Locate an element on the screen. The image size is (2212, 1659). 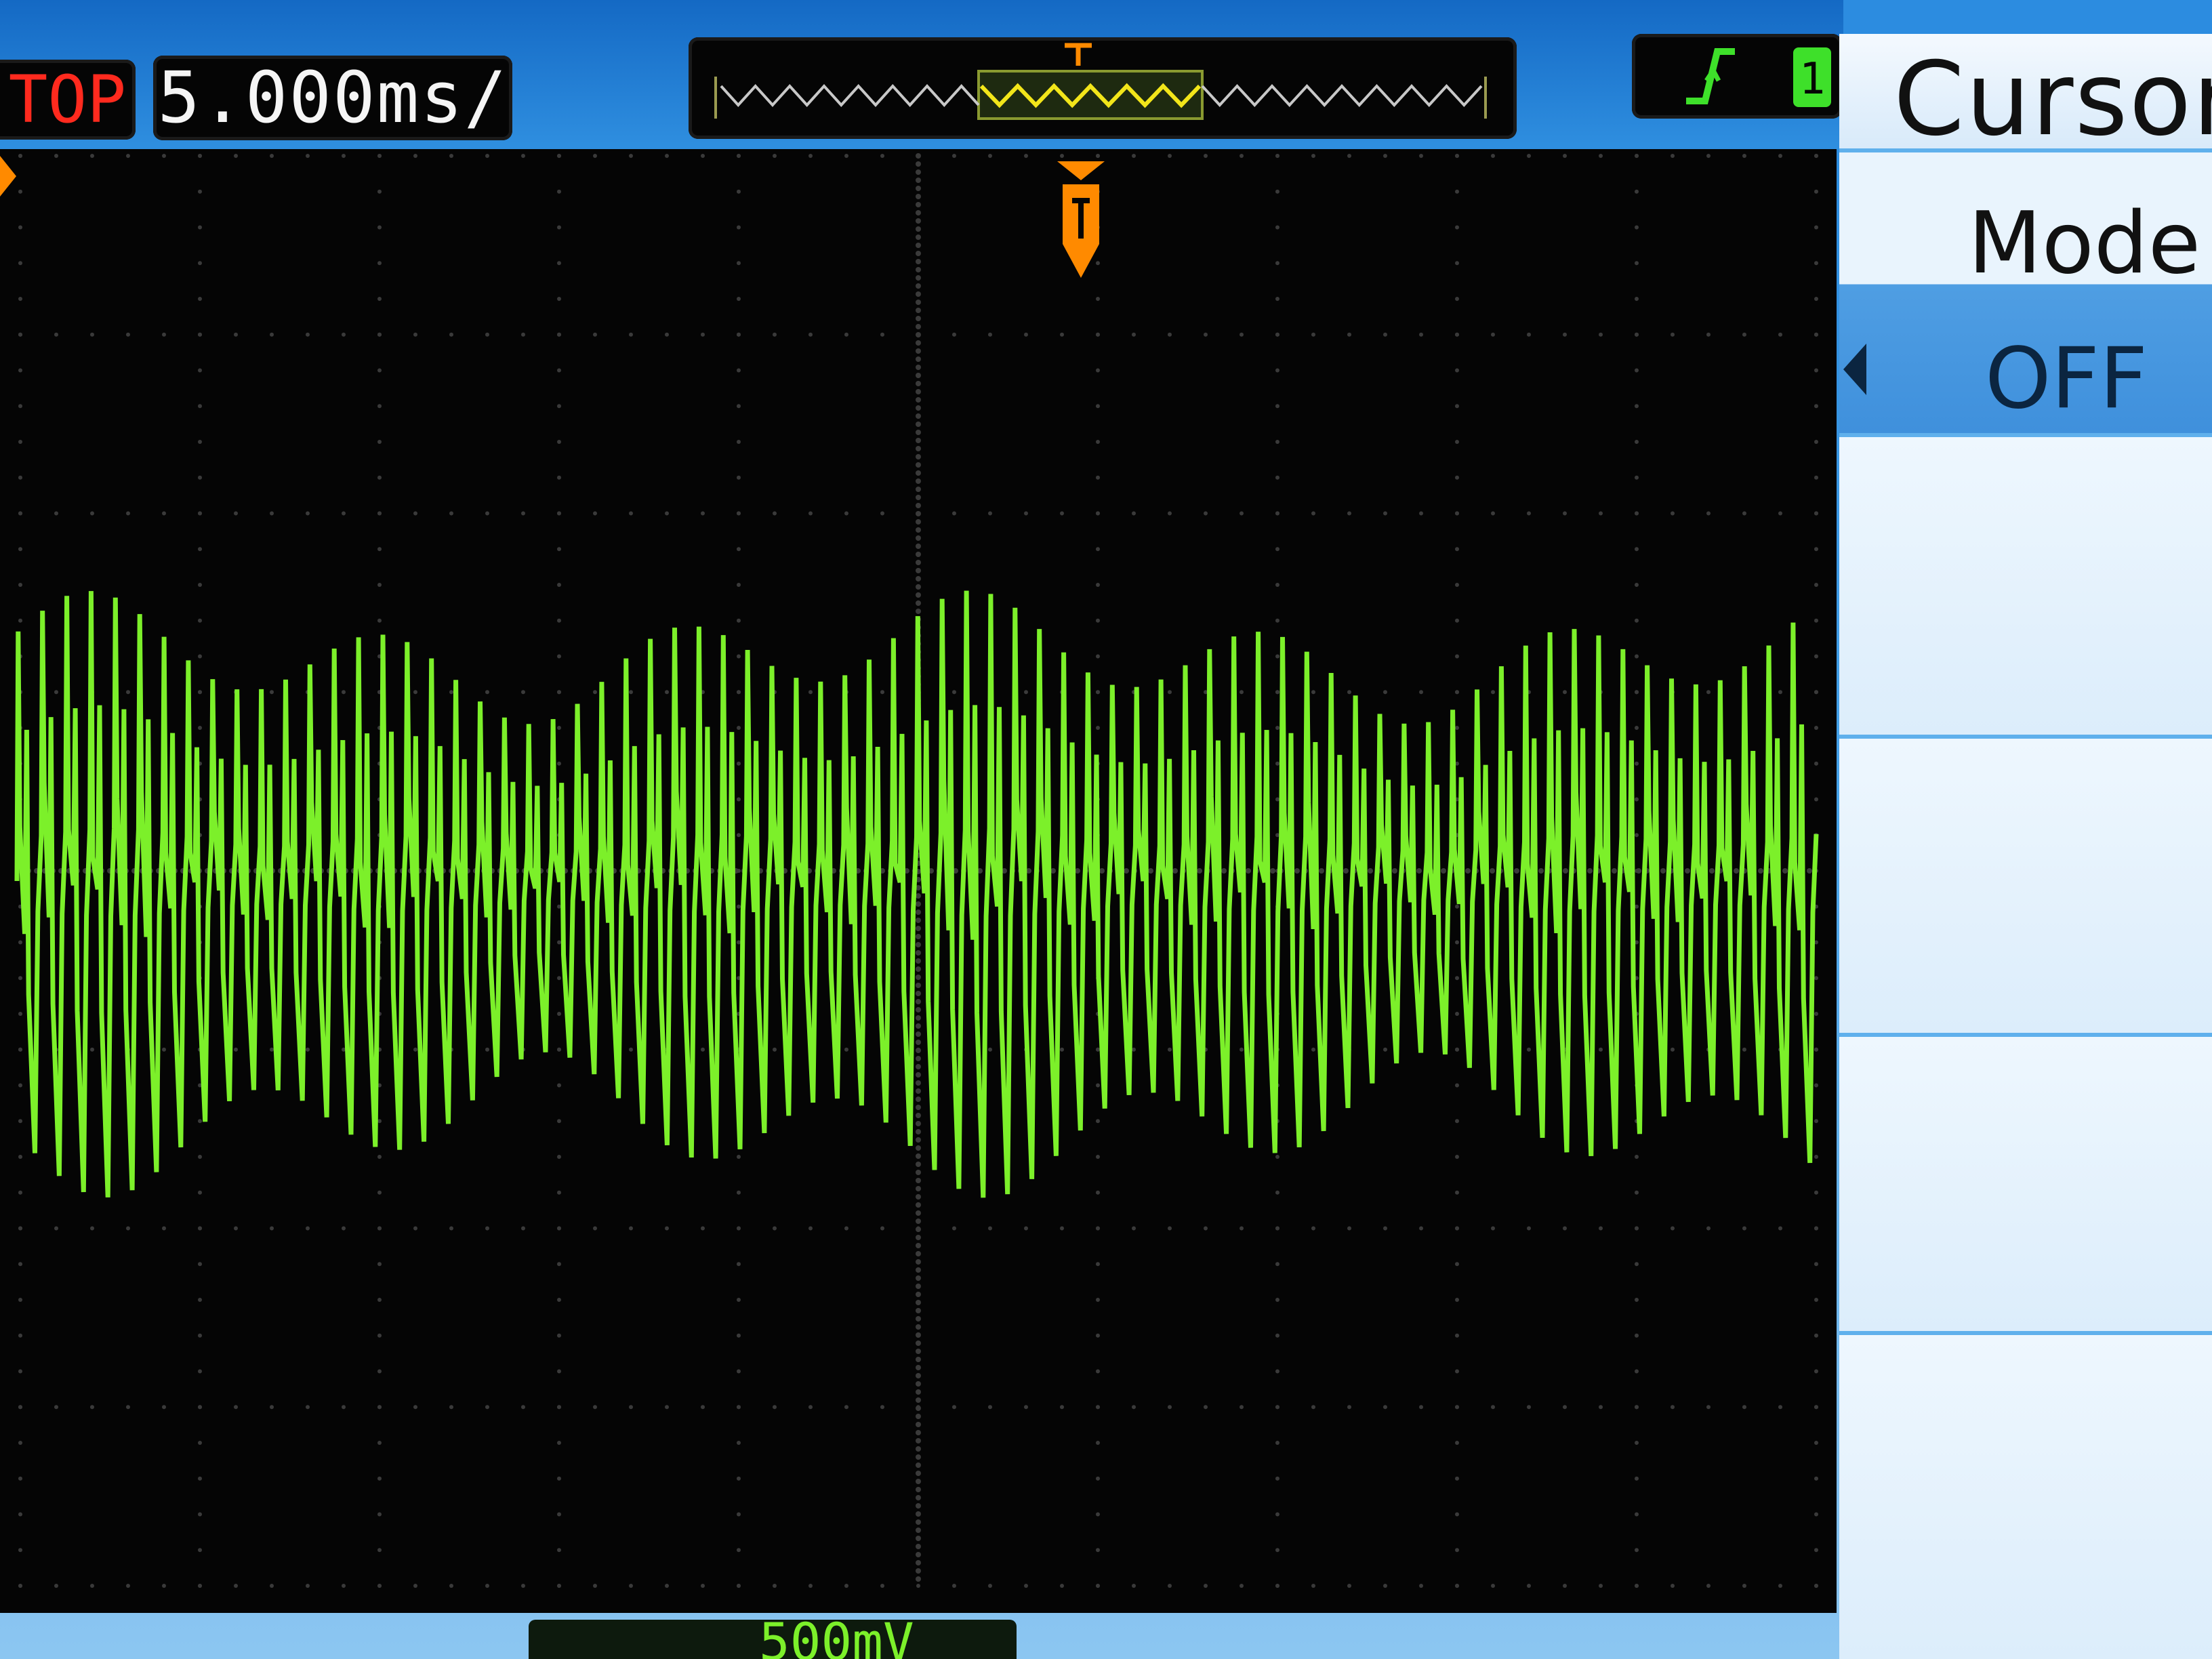
rising-edge-icon is located at coordinates (1710, 76).